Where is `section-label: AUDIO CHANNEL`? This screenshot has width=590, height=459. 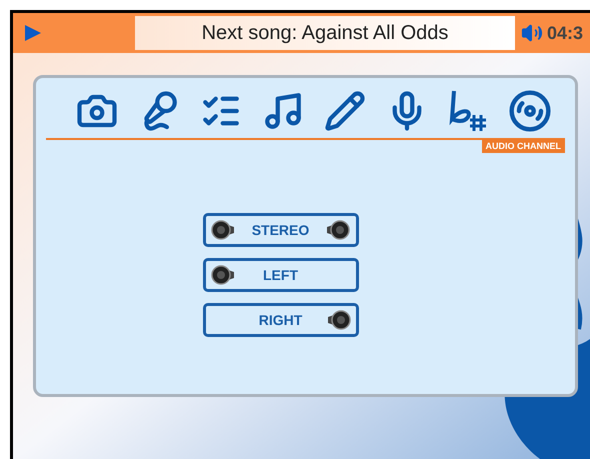
section-label: AUDIO CHANNEL is located at coordinates (523, 146).